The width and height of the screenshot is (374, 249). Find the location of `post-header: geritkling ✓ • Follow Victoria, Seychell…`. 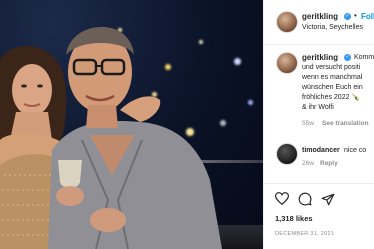

post-header: geritkling ✓ • Follow Victoria, Seychell… is located at coordinates (319, 22).